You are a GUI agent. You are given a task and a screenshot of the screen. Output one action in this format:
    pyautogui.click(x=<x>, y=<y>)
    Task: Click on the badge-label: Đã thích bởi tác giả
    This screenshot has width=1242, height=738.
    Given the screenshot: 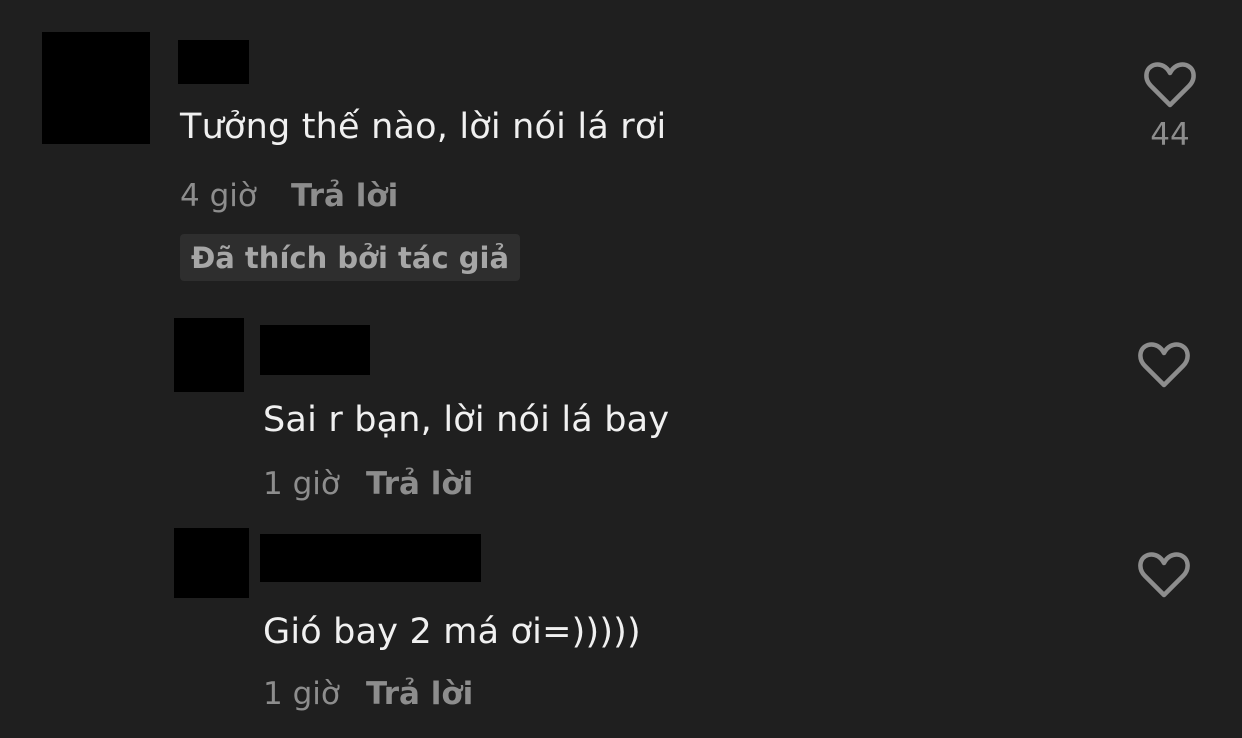 What is the action you would take?
    pyautogui.click(x=350, y=257)
    